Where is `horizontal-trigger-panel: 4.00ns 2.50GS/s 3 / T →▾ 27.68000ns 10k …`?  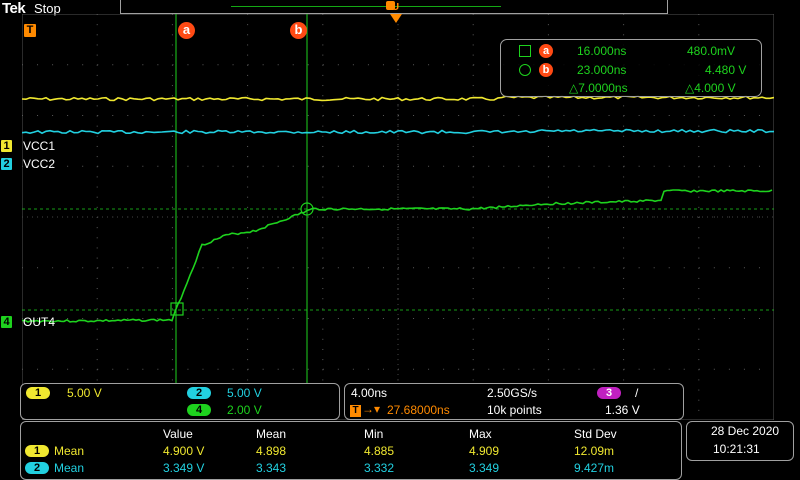
horizontal-trigger-panel: 4.00ns 2.50GS/s 3 / T →▾ 27.68000ns 10k … is located at coordinates (514, 401).